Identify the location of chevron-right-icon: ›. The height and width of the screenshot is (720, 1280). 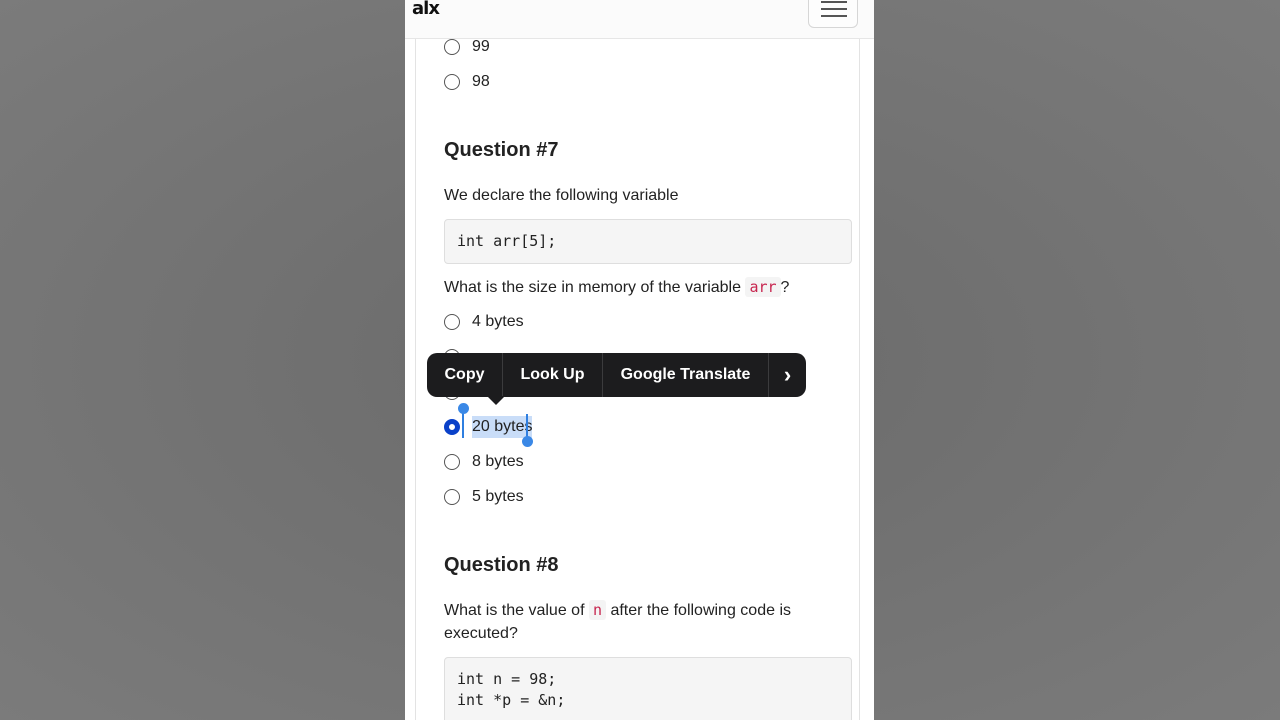
(787, 375).